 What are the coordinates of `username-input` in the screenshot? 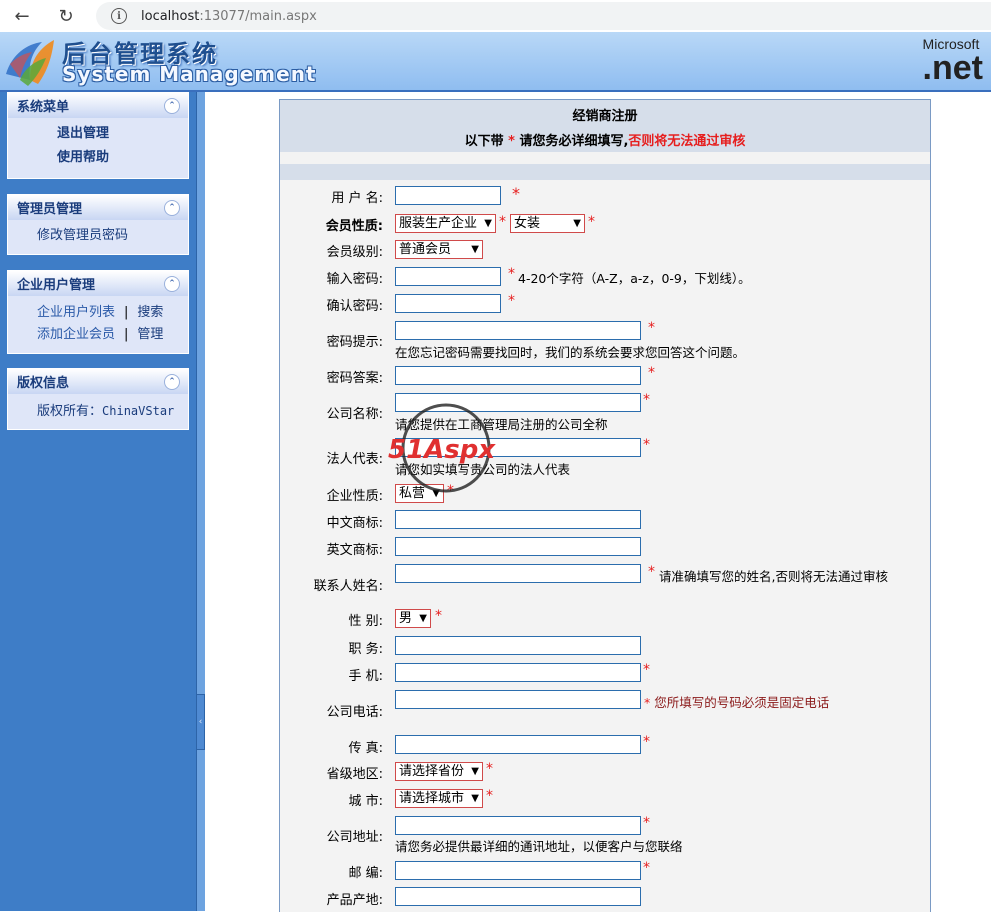 It's located at (448, 195).